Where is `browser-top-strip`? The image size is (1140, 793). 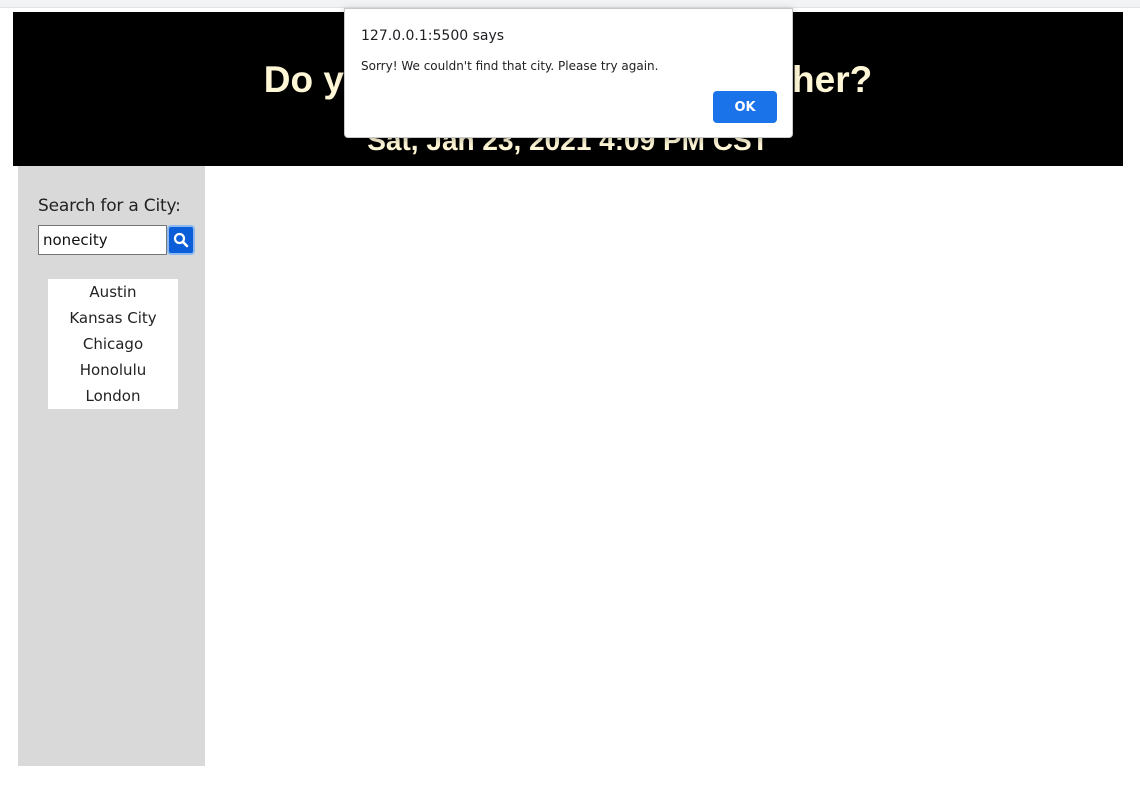 browser-top-strip is located at coordinates (570, 4).